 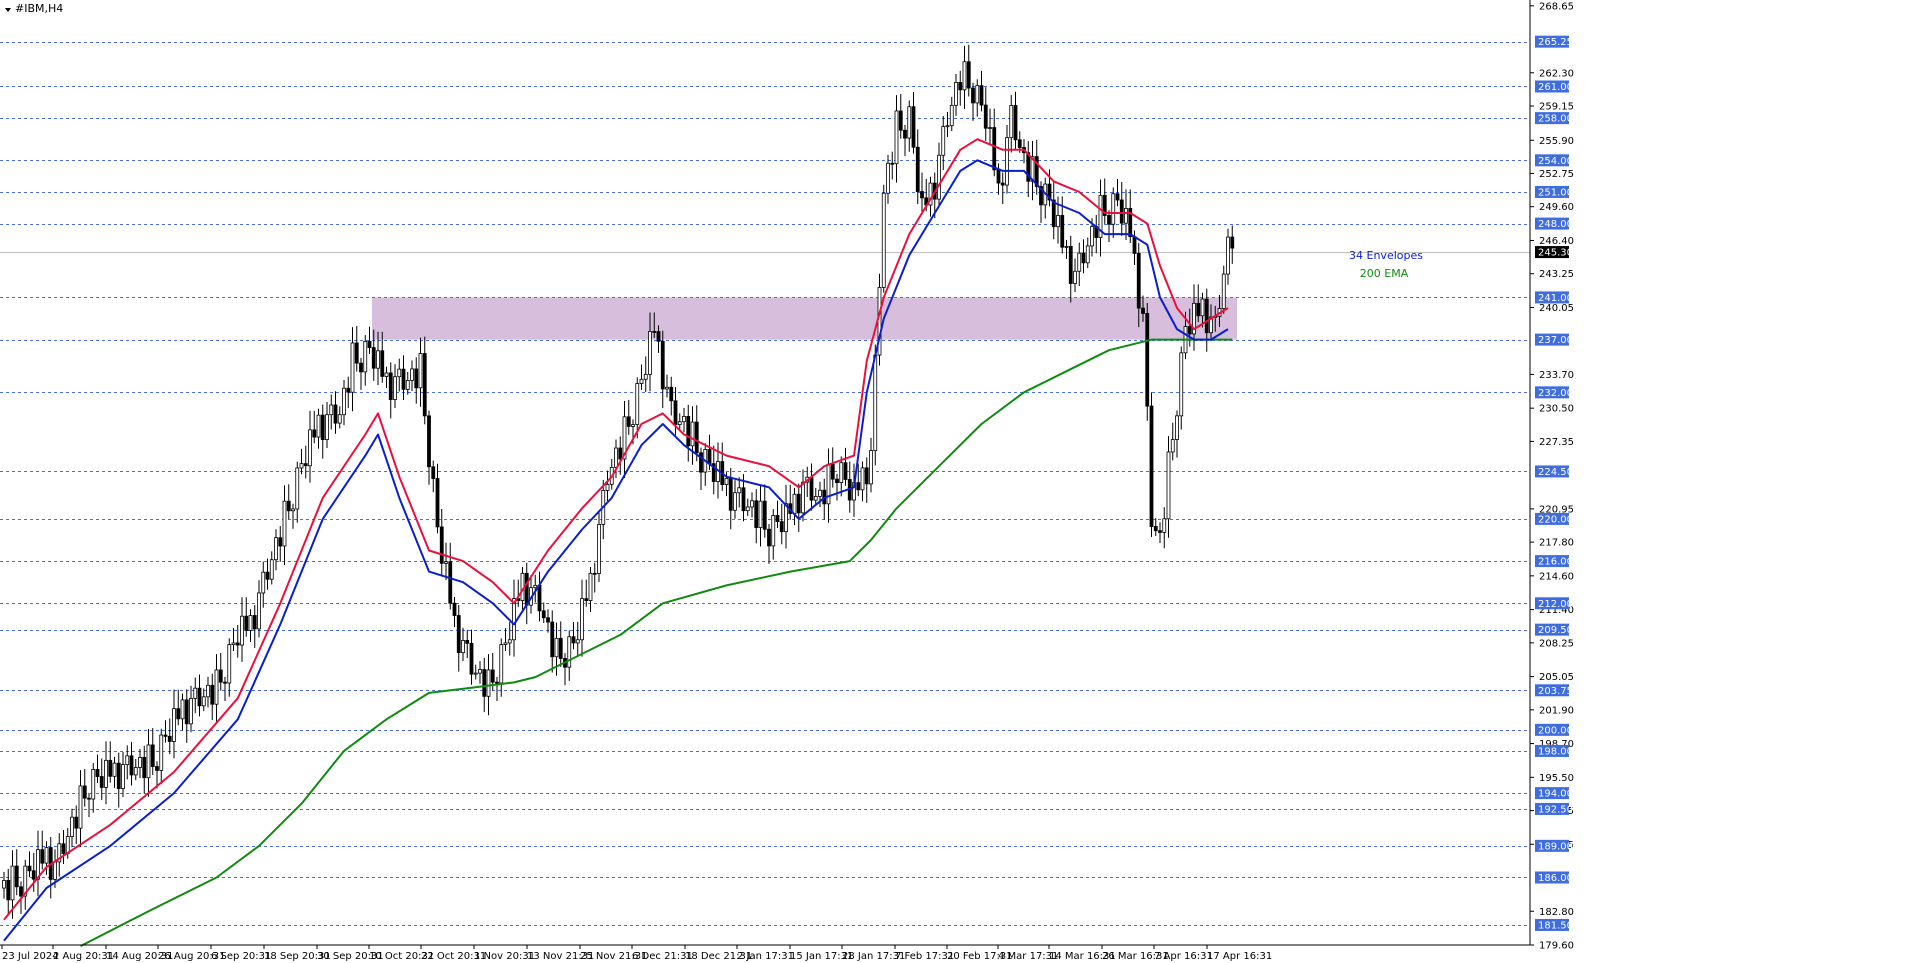 I want to click on support-resistance-zone, so click(x=804, y=318).